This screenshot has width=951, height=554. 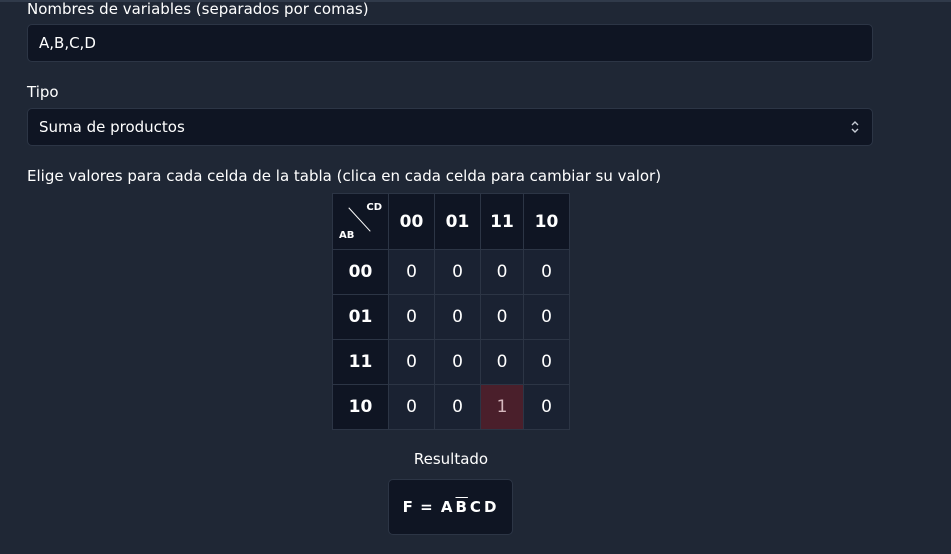 What do you see at coordinates (360, 221) in the screenshot?
I see `kmap-corner: CD AB` at bounding box center [360, 221].